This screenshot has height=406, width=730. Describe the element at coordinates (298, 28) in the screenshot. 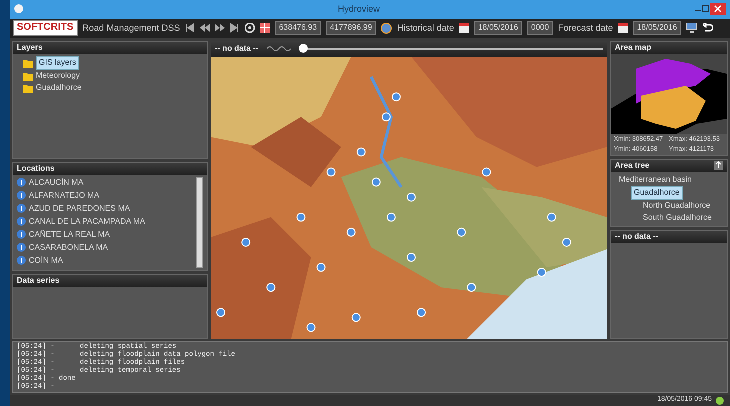

I see `coordinate-field: 638476.93` at that location.